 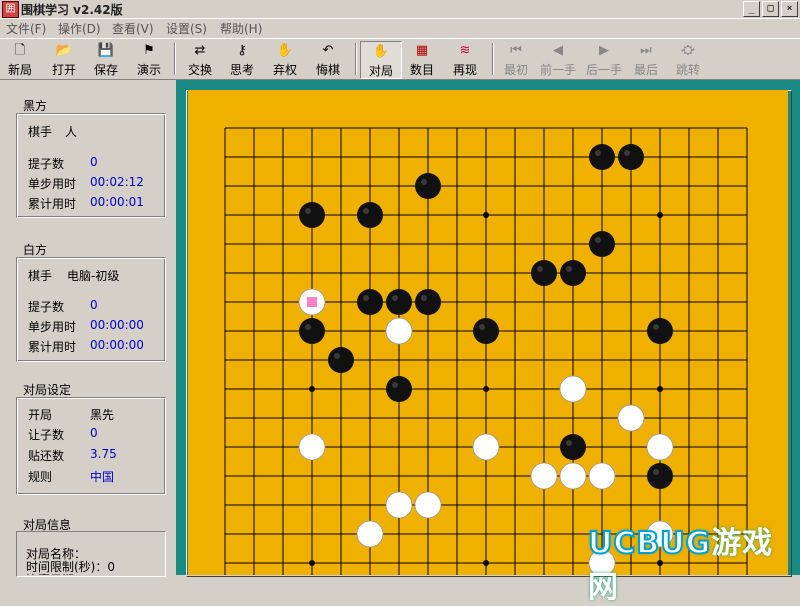 What do you see at coordinates (105, 70) in the screenshot?
I see `save-label: 保存` at bounding box center [105, 70].